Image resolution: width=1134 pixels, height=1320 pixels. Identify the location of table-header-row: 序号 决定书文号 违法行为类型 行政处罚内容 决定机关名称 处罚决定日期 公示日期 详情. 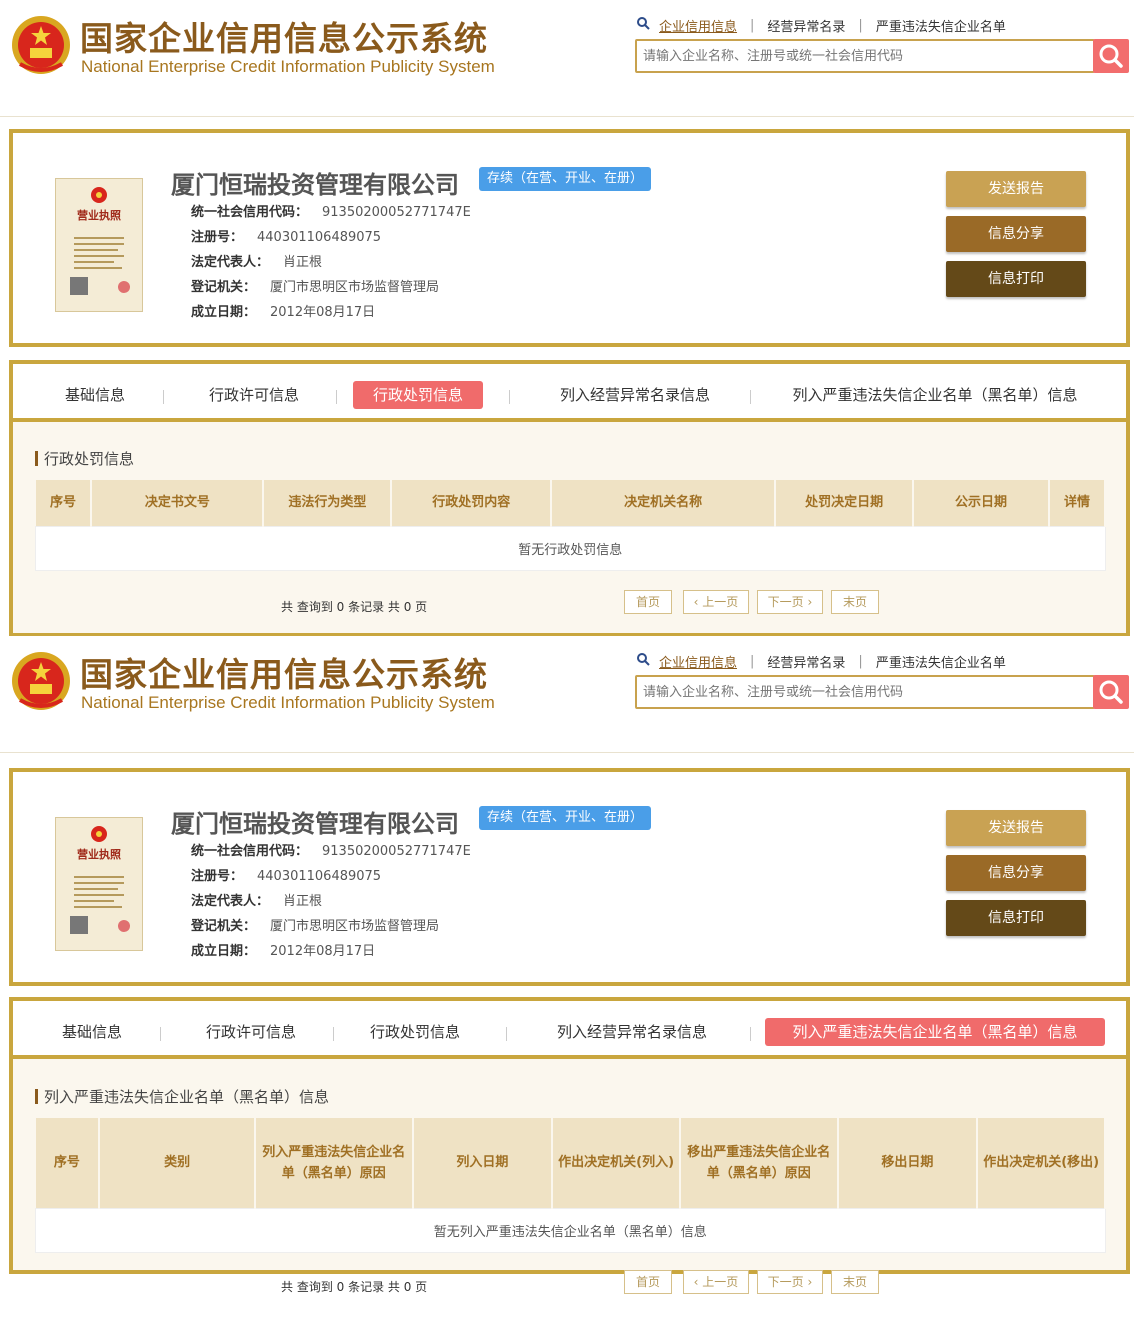
(571, 503).